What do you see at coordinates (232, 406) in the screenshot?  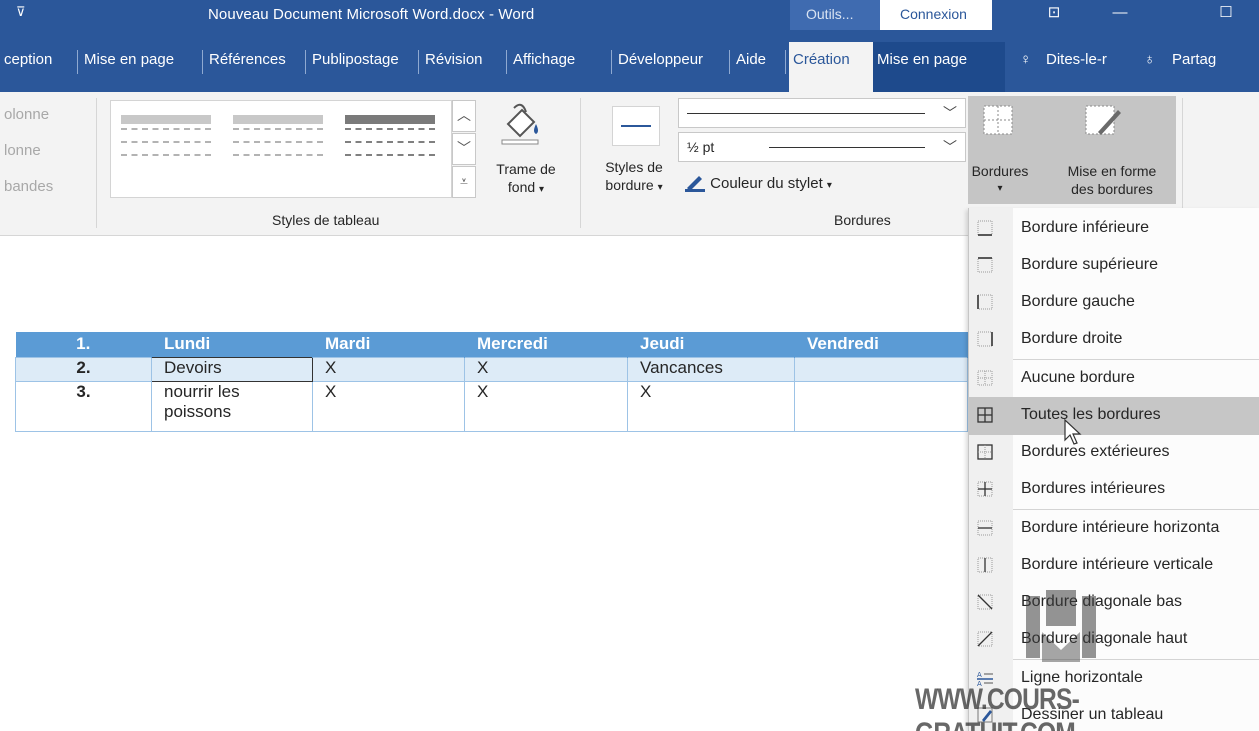 I see `table-cell: nourrir les poissons` at bounding box center [232, 406].